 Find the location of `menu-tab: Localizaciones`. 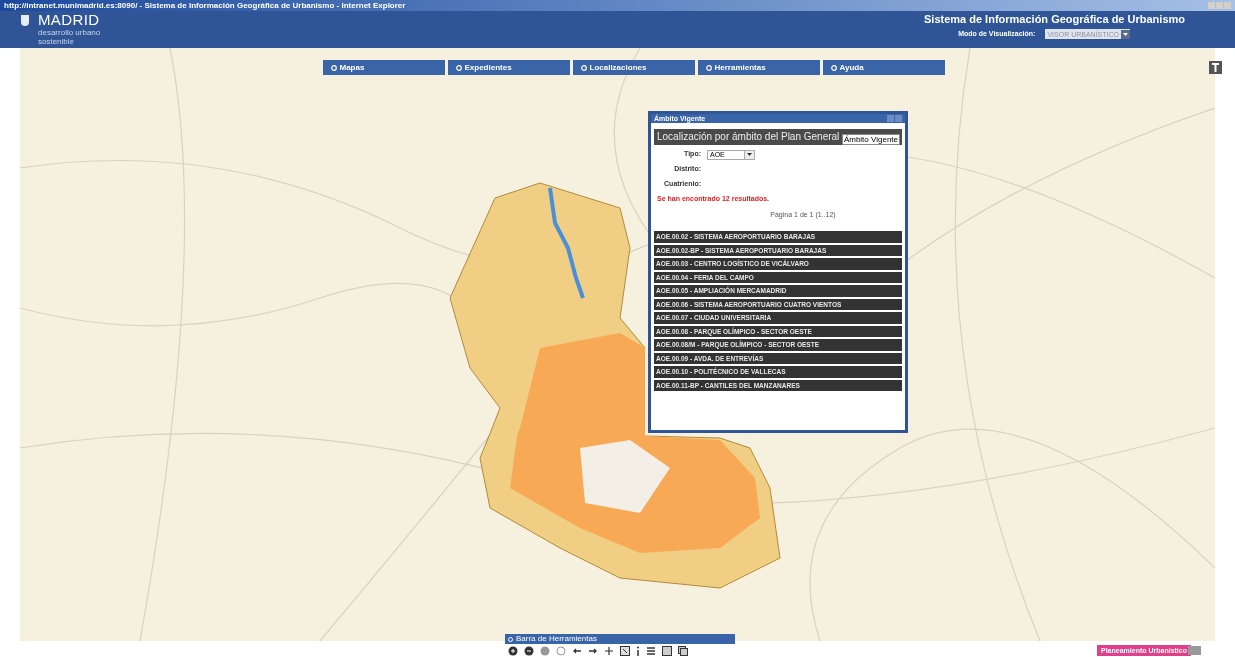

menu-tab: Localizaciones is located at coordinates (633, 67).